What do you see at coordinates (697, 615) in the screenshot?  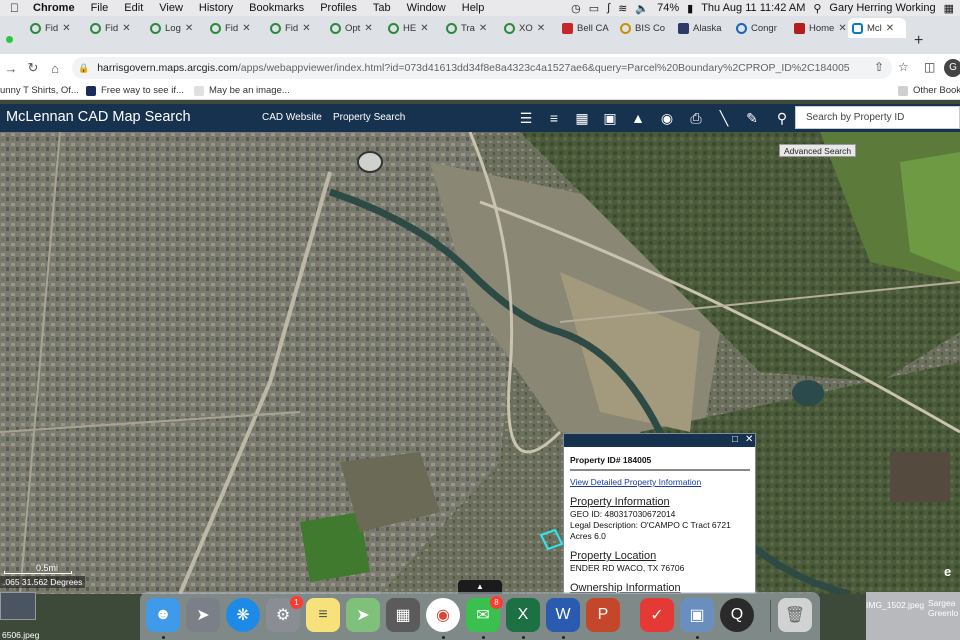 I see `preview-icon: ▣` at bounding box center [697, 615].